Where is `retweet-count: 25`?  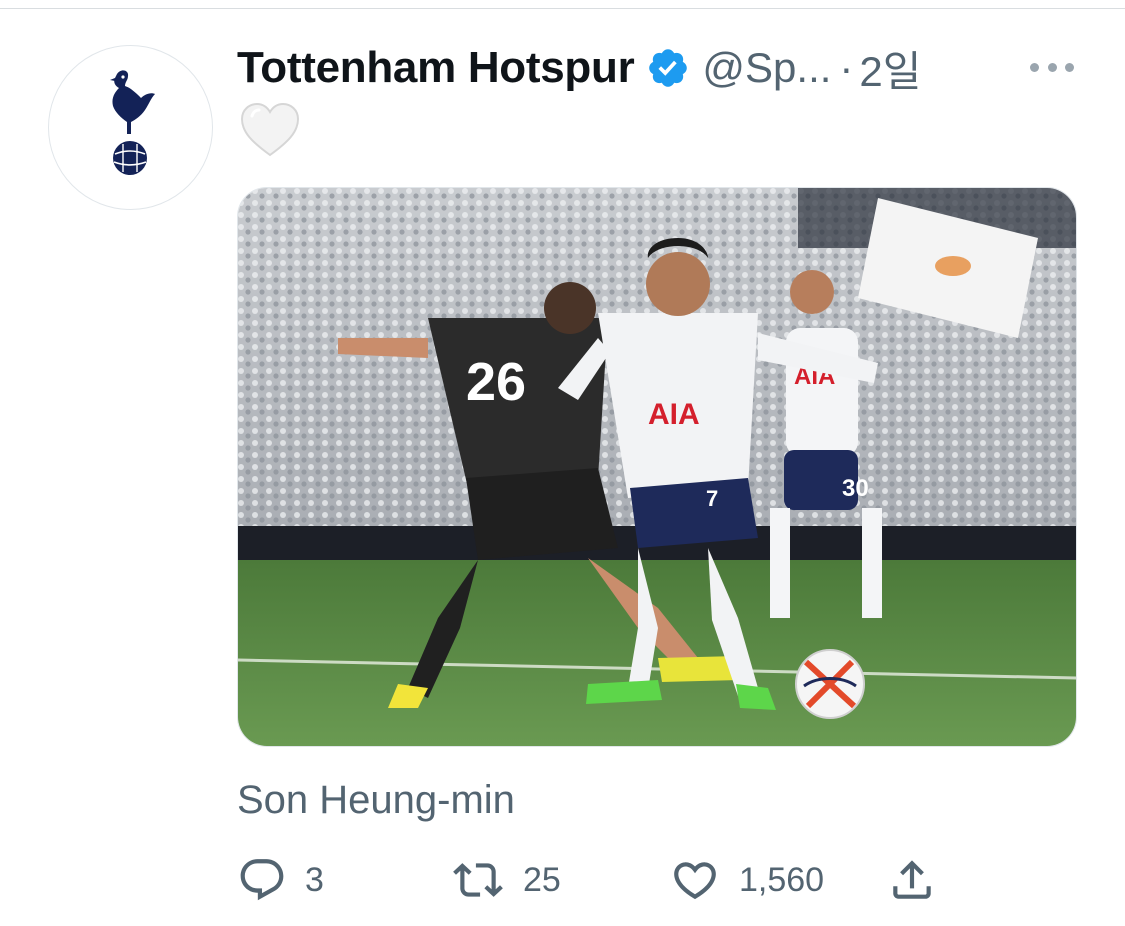
retweet-count: 25 is located at coordinates (542, 879).